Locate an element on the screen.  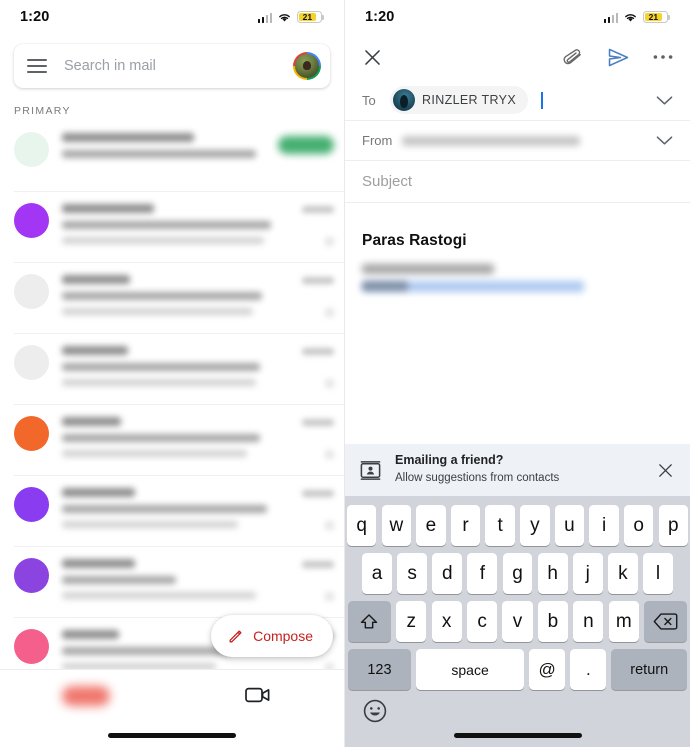
space-key: space is located at coordinates (470, 669).